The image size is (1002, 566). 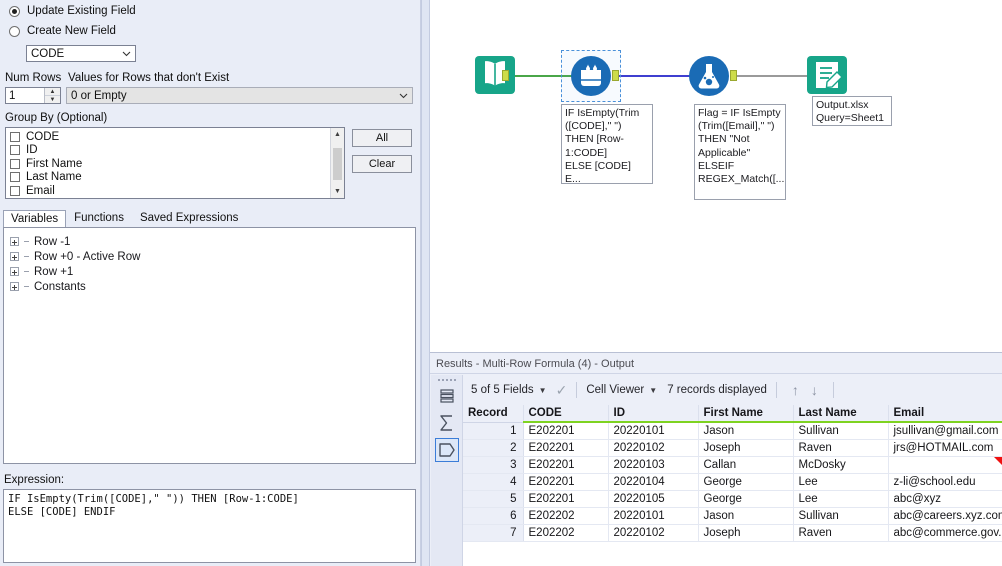 What do you see at coordinates (382, 138) in the screenshot?
I see `select-all-button: All` at bounding box center [382, 138].